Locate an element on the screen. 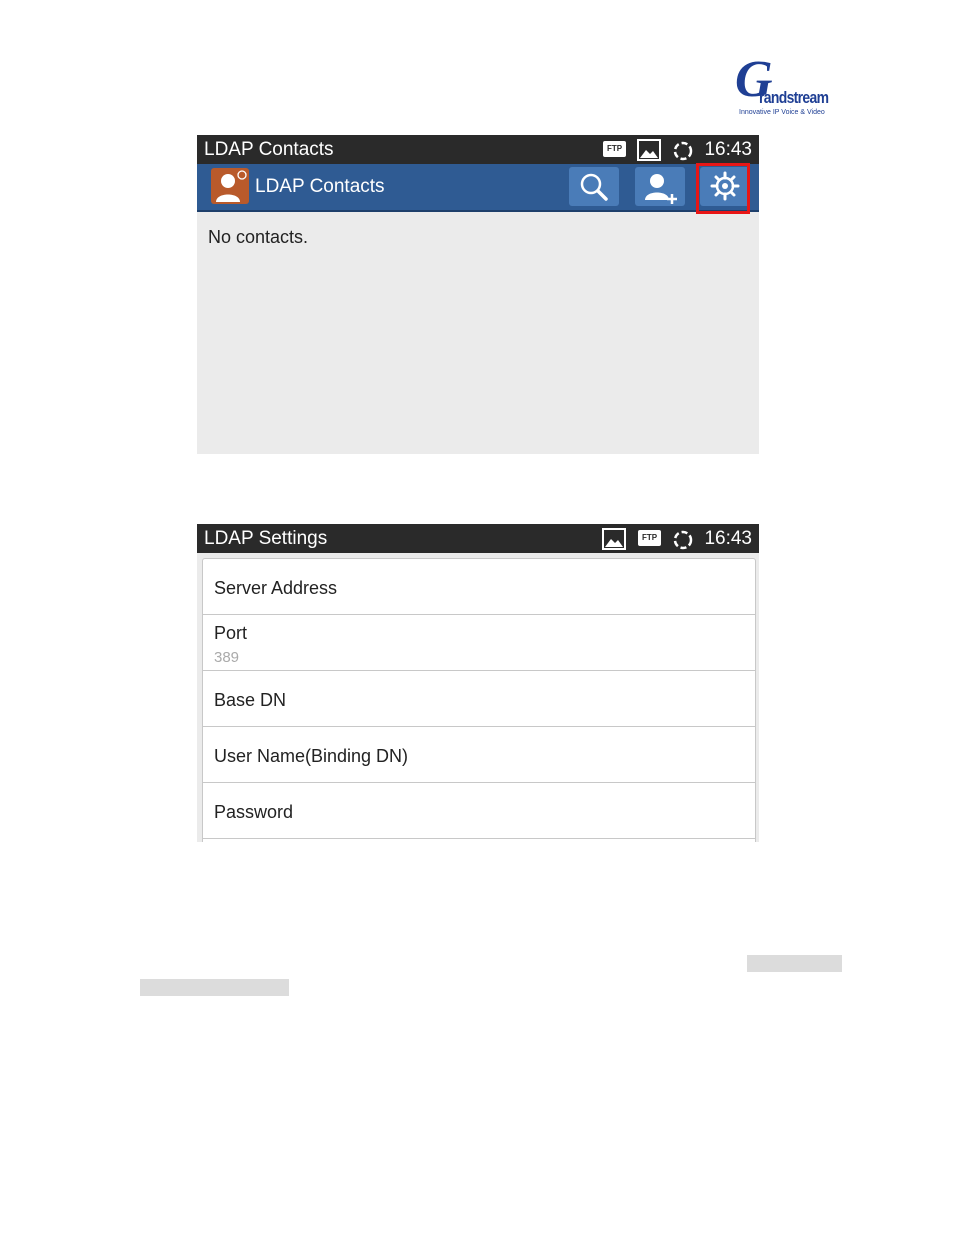 Image resolution: width=954 pixels, height=1235 pixels. action-bar: LDAP Contacts is located at coordinates (478, 188).